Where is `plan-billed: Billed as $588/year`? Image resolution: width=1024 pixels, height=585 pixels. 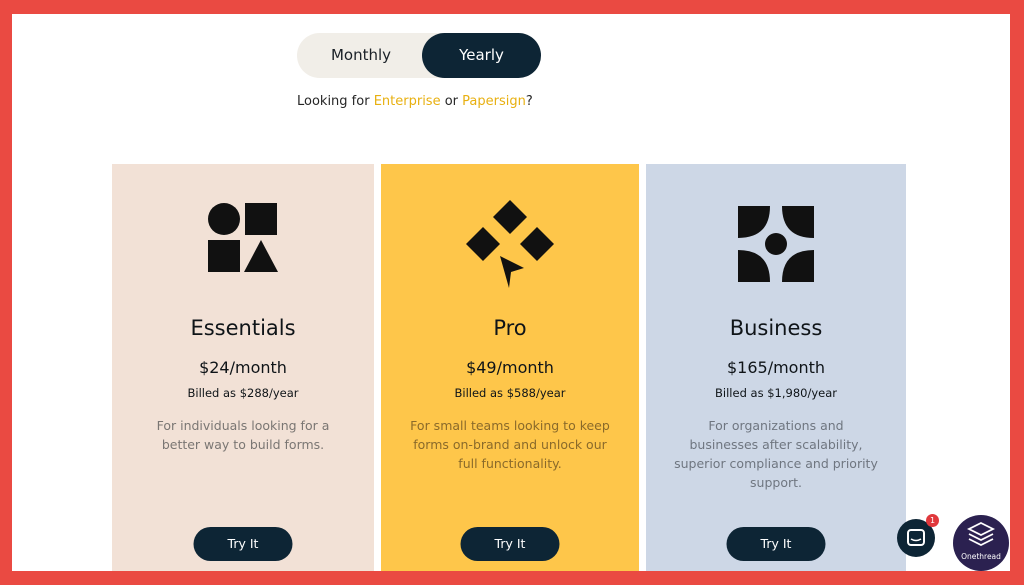
plan-billed: Billed as $588/year is located at coordinates (510, 393).